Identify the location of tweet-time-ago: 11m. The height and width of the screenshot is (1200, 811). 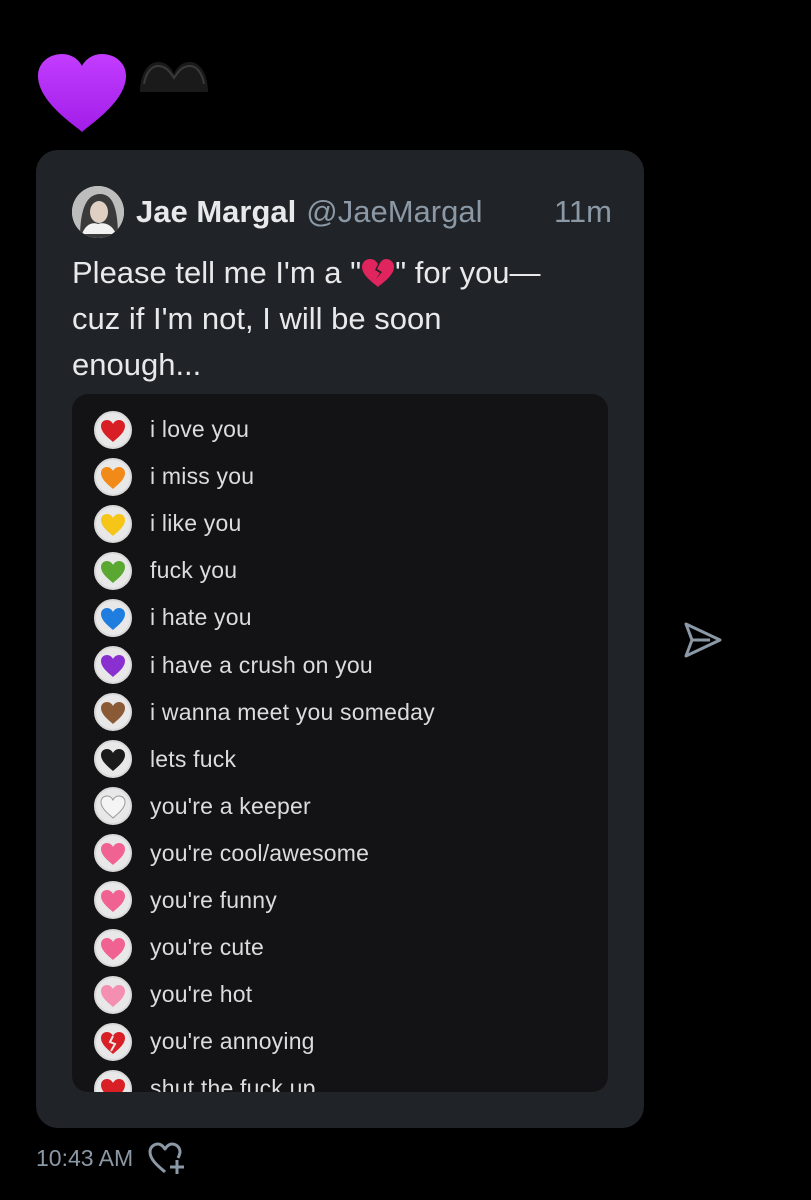
(582, 211).